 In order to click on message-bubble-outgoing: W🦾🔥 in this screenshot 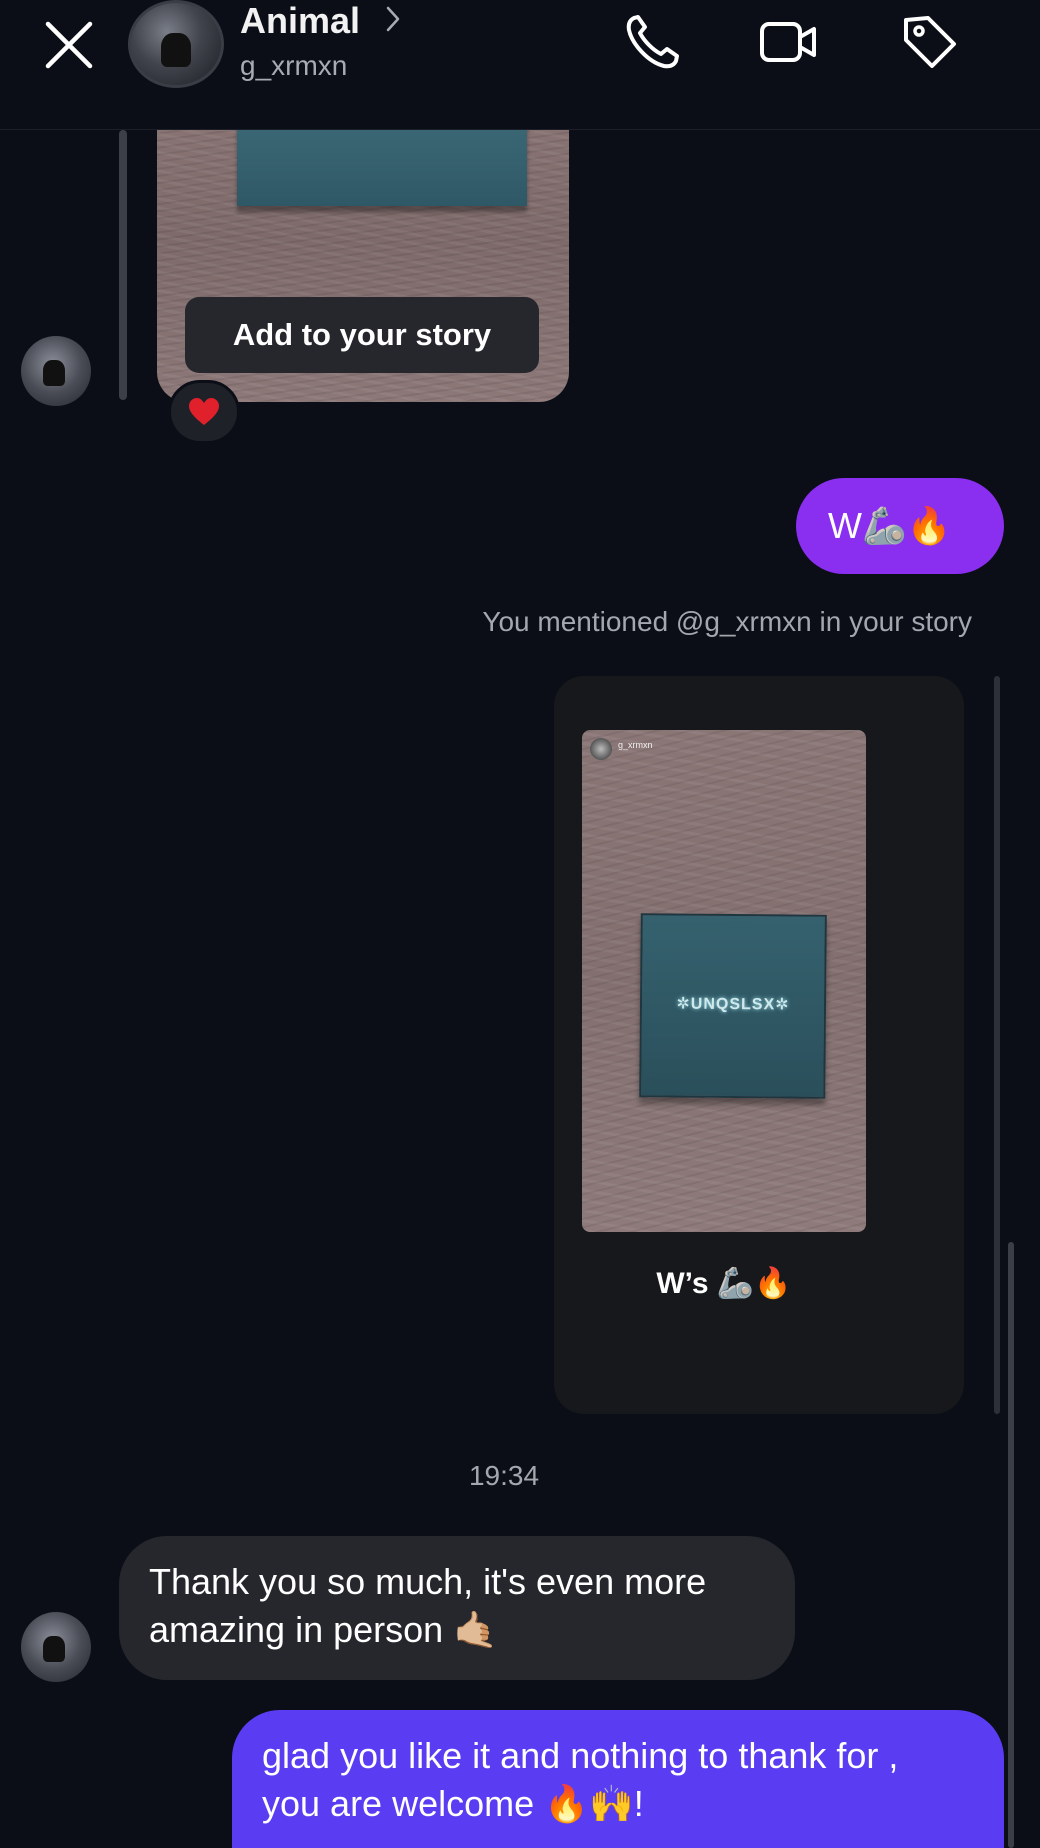, I will do `click(900, 526)`.